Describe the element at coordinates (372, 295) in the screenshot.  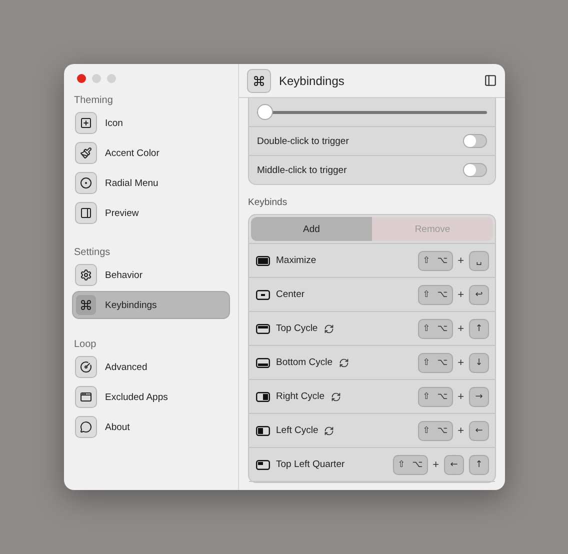
I see `keybind-row: Center ⇧ ⌥ + ↩` at that location.